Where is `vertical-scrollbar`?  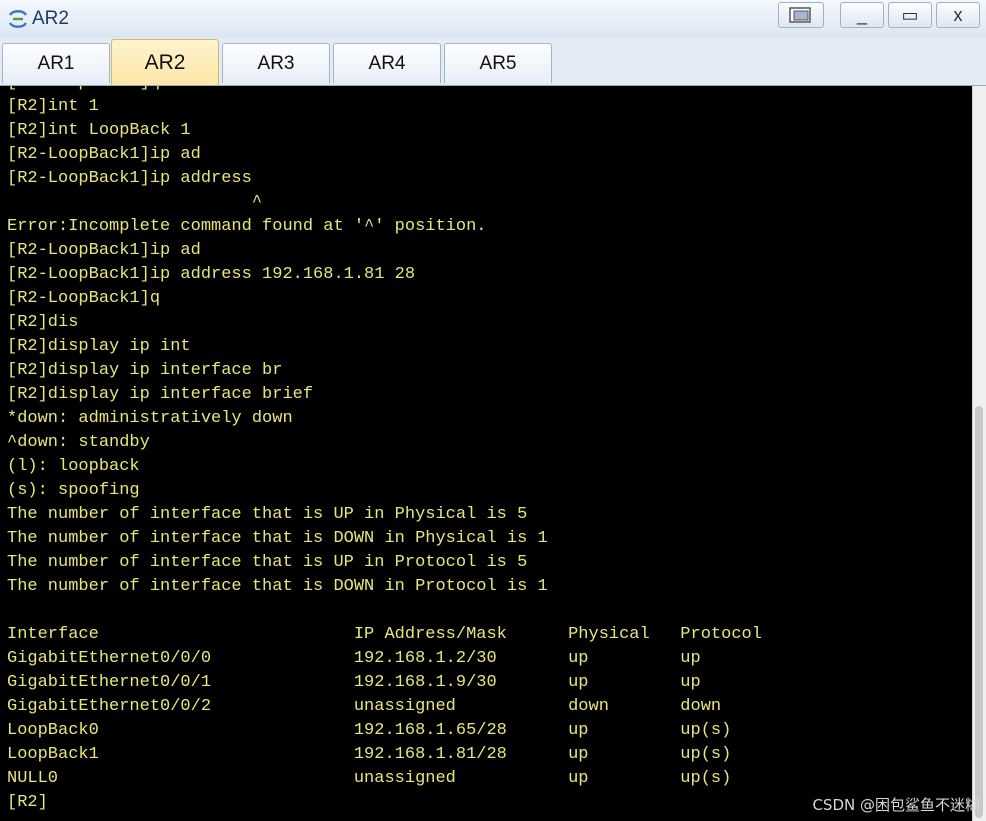 vertical-scrollbar is located at coordinates (979, 453).